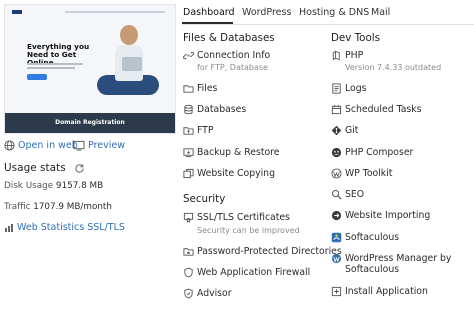 The width and height of the screenshot is (474, 313). What do you see at coordinates (188, 109) in the screenshot?
I see `database-icon` at bounding box center [188, 109].